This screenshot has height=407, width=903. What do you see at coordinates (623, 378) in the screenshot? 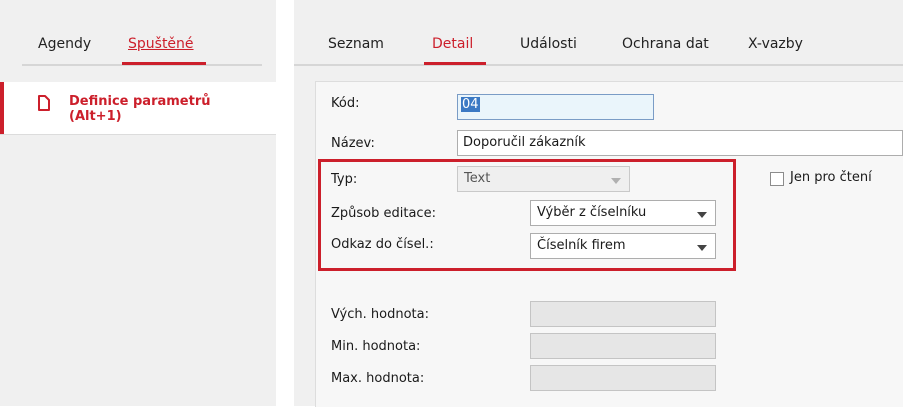
I see `max-hodnota-input` at bounding box center [623, 378].